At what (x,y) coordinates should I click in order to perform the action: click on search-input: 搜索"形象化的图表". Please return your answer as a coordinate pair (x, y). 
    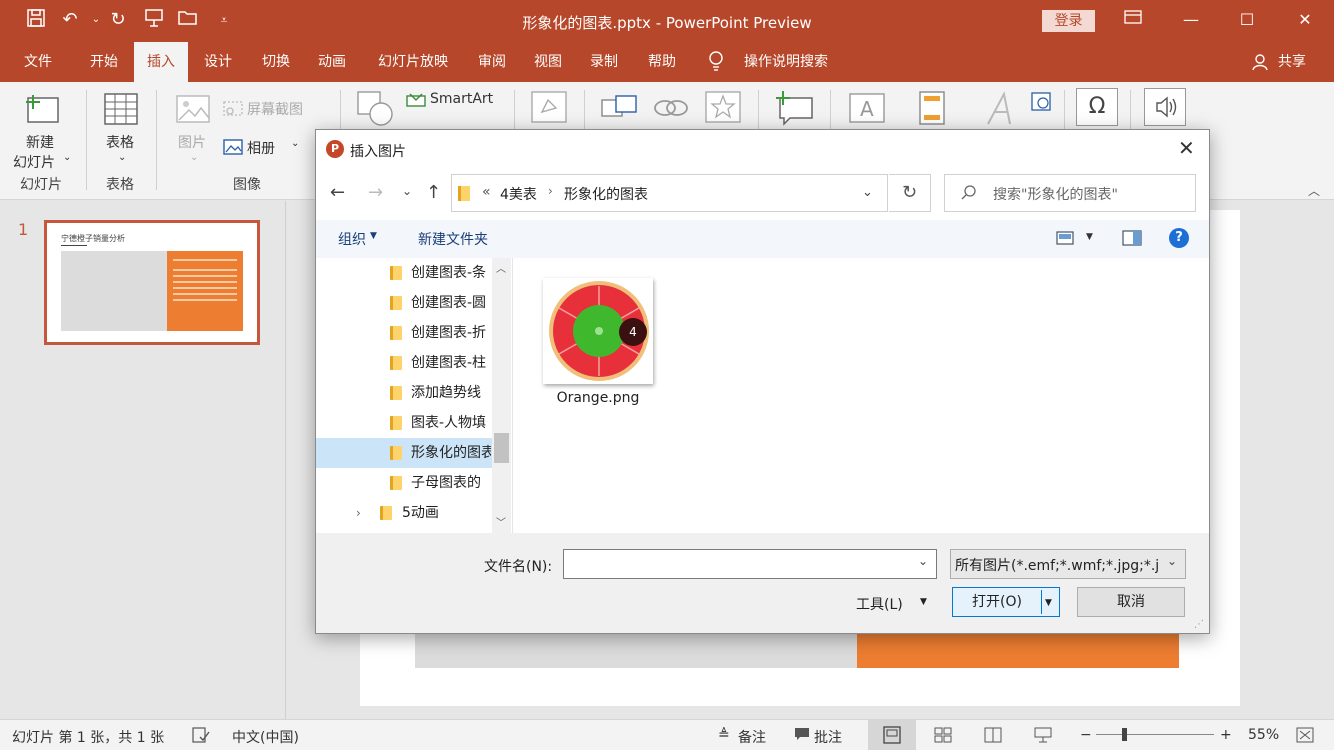
    Looking at the image, I should click on (1070, 193).